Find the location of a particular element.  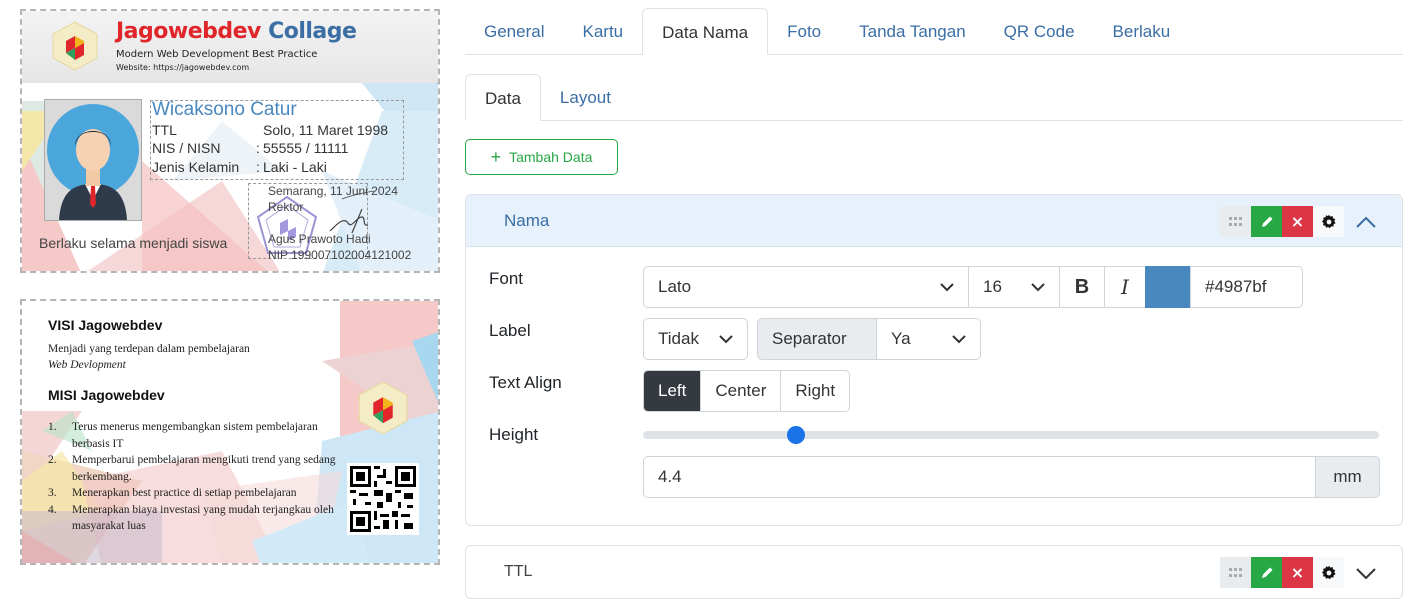

tab-qr-code: QR Code is located at coordinates (1039, 31).